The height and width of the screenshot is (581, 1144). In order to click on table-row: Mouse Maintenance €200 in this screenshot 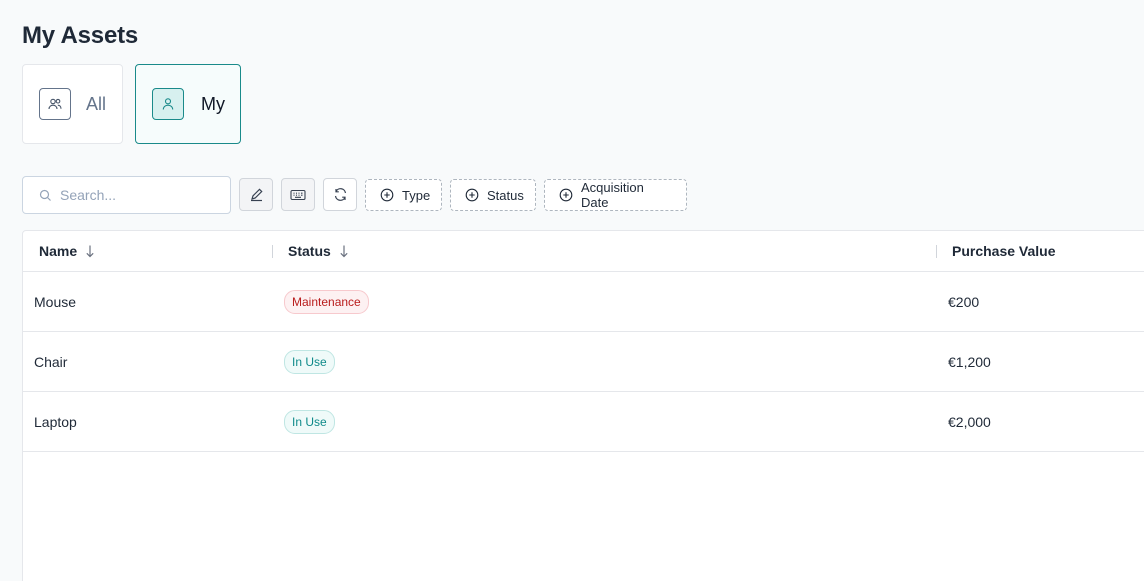, I will do `click(583, 302)`.